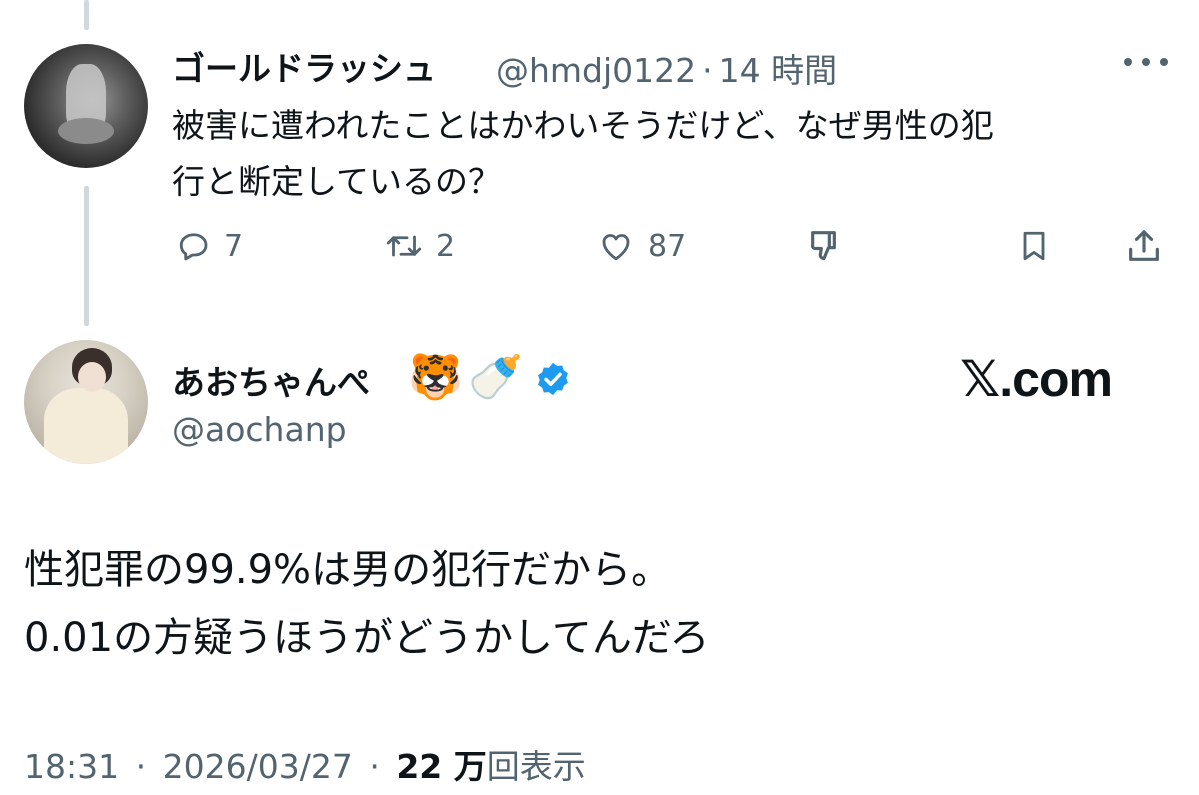 The height and width of the screenshot is (795, 1199). Describe the element at coordinates (596, 70) in the screenshot. I see `reply-handle-text: @hmdj0122` at that location.